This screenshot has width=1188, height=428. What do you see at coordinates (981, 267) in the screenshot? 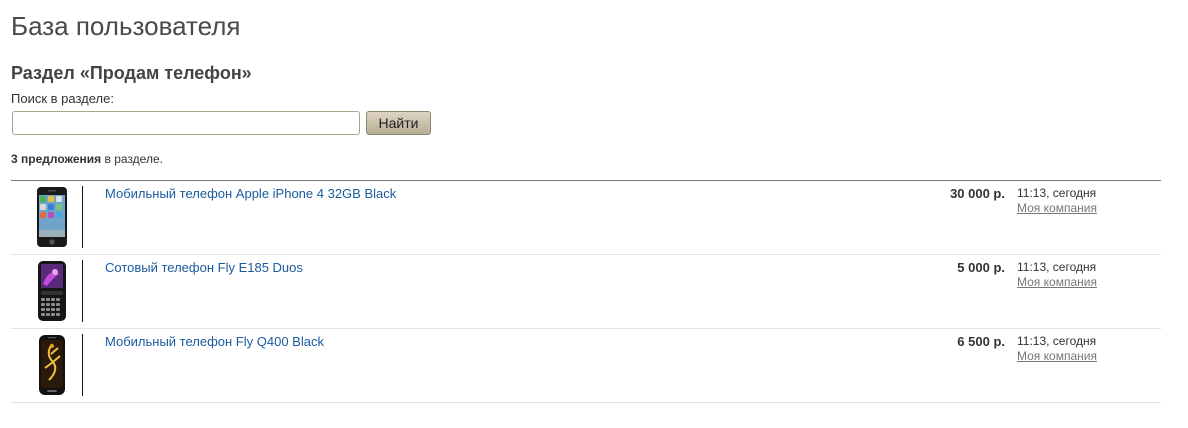
I see `listing-price: 5 000 р.` at bounding box center [981, 267].